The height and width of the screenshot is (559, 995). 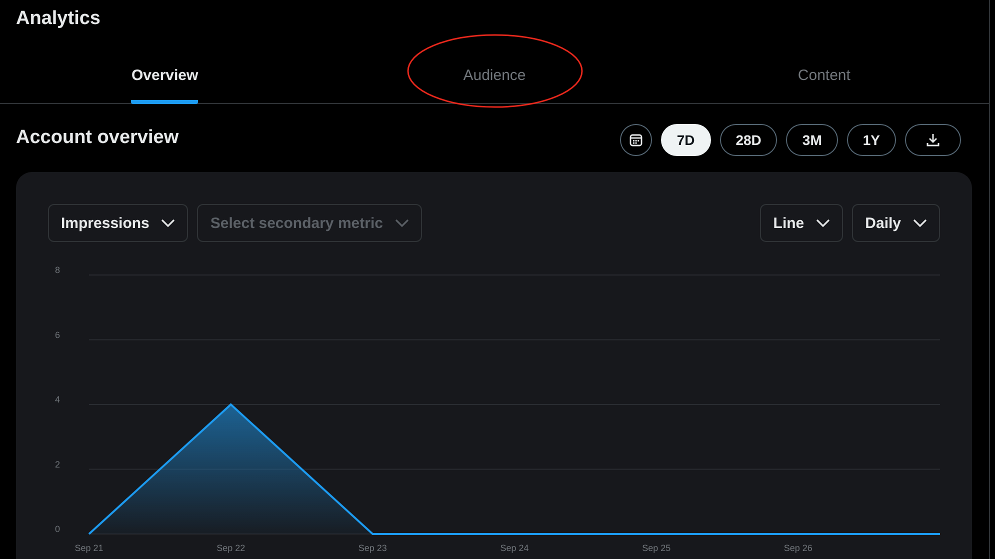 What do you see at coordinates (231, 548) in the screenshot?
I see `x-axis-label: Sep 22` at bounding box center [231, 548].